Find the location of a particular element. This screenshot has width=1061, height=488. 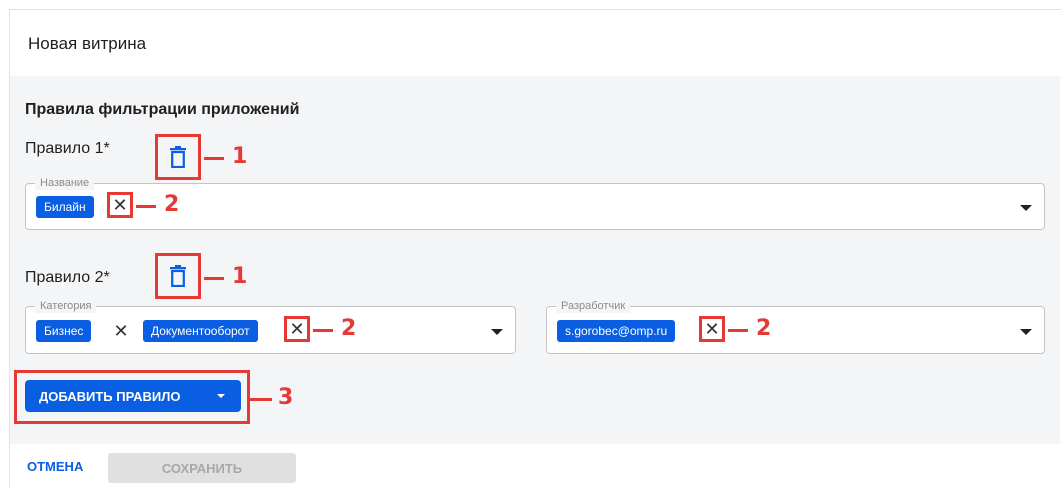

add-rule-button: ДОБАВИТЬ ПРАВИЛО is located at coordinates (133, 396).